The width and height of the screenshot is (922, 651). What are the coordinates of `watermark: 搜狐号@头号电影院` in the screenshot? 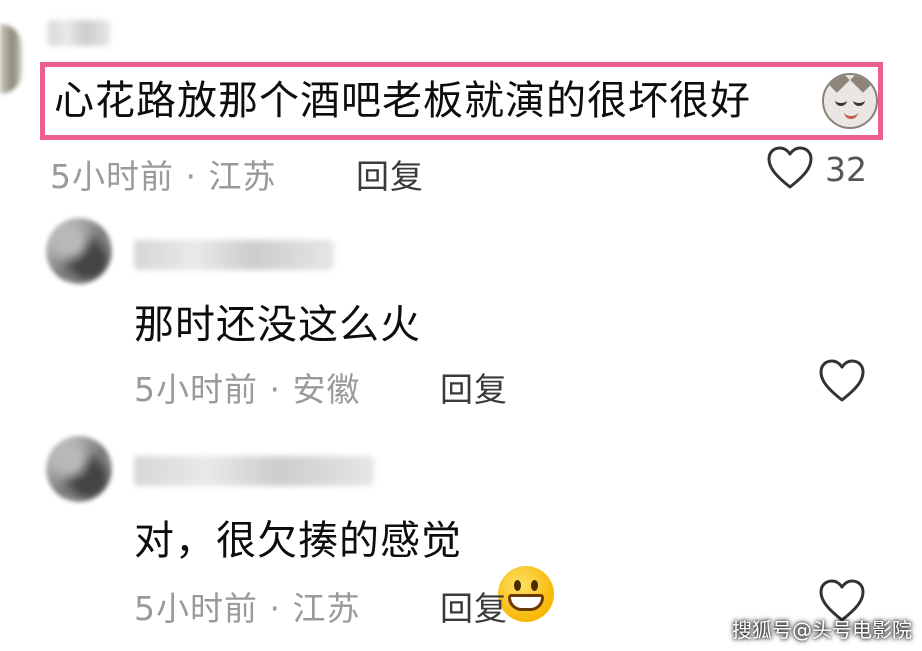 It's located at (822, 630).